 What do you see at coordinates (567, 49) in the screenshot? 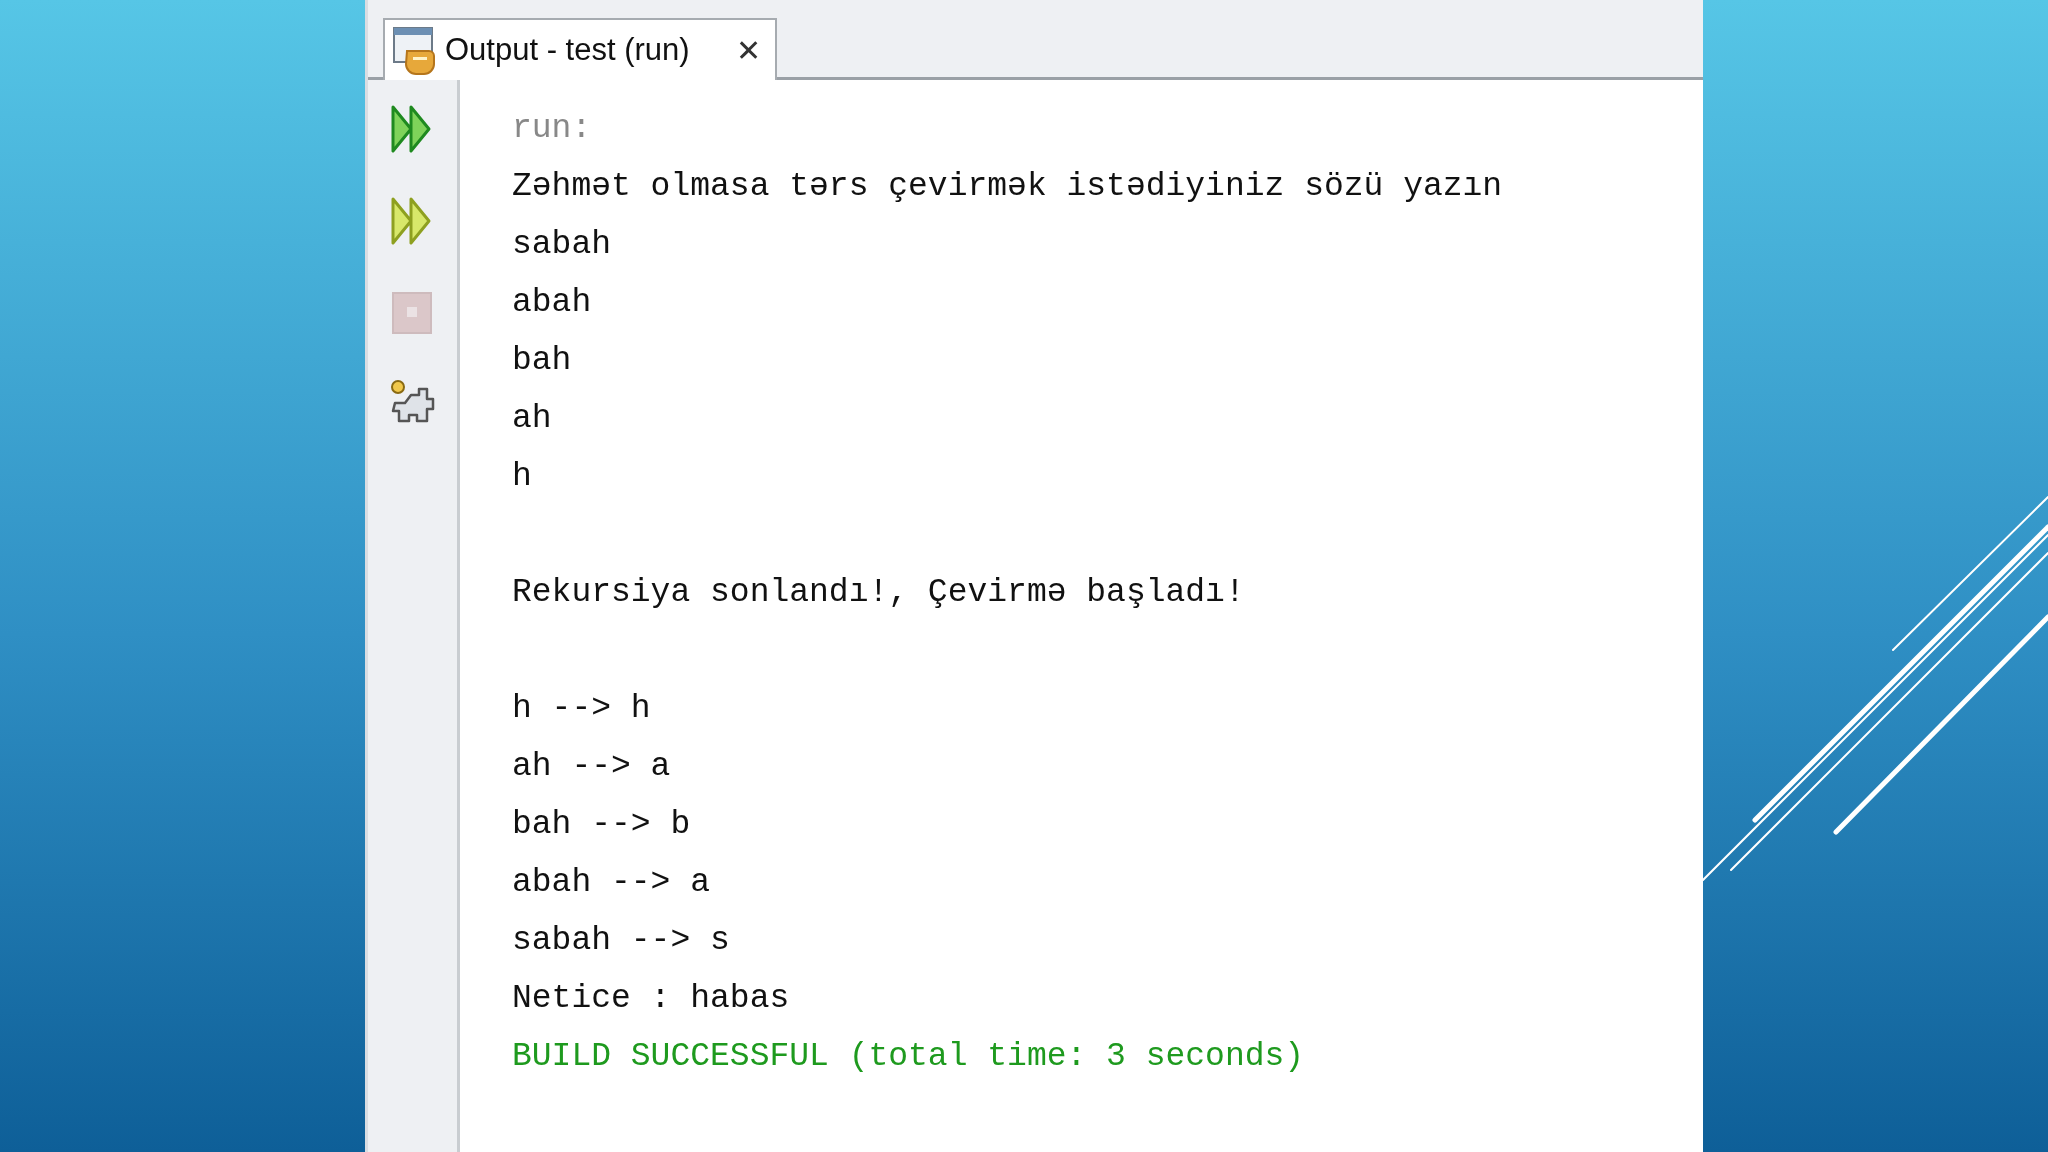
I see `tab-title: Output - test (run)` at bounding box center [567, 49].